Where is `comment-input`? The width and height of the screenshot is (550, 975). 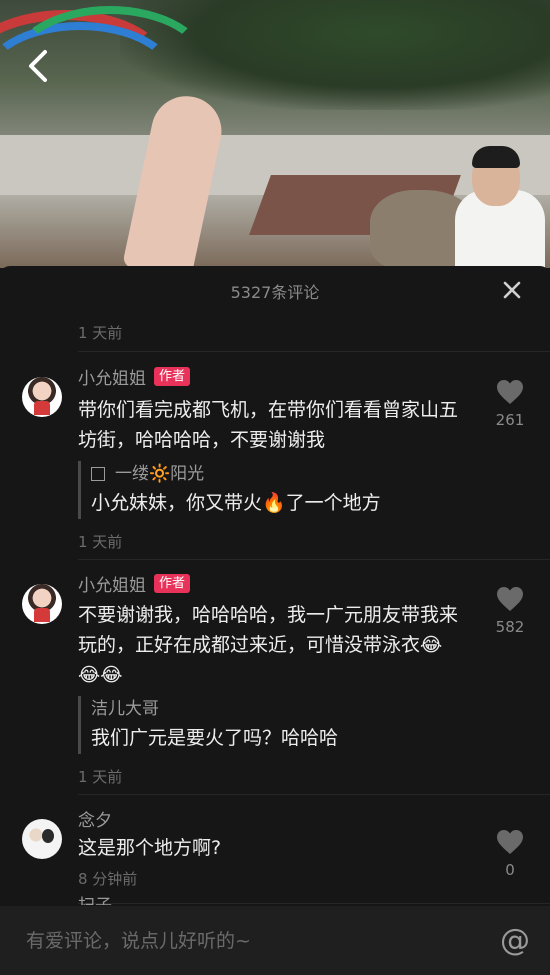
comment-input is located at coordinates (253, 940).